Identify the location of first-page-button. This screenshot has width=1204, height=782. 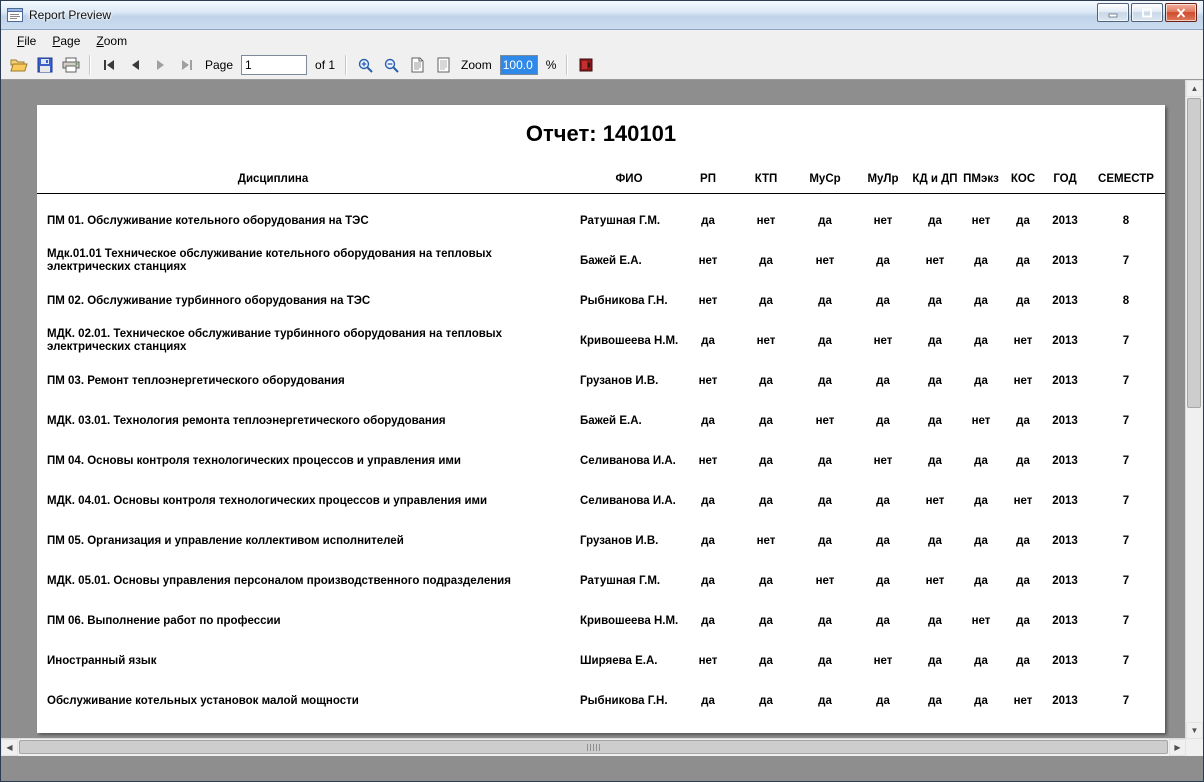
(109, 65).